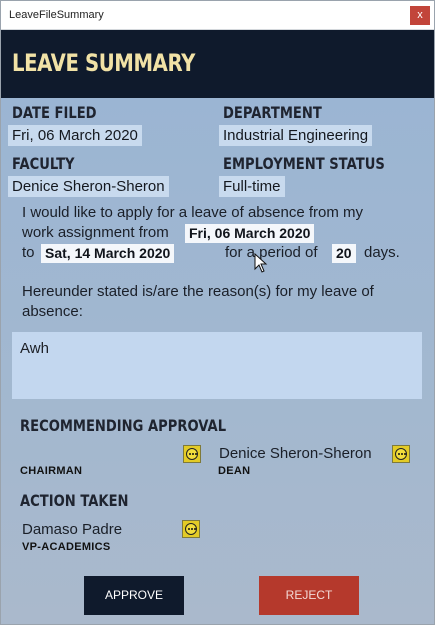 This screenshot has height=625, width=435. Describe the element at coordinates (271, 252) in the screenshot. I see `period-text: for a period of` at that location.